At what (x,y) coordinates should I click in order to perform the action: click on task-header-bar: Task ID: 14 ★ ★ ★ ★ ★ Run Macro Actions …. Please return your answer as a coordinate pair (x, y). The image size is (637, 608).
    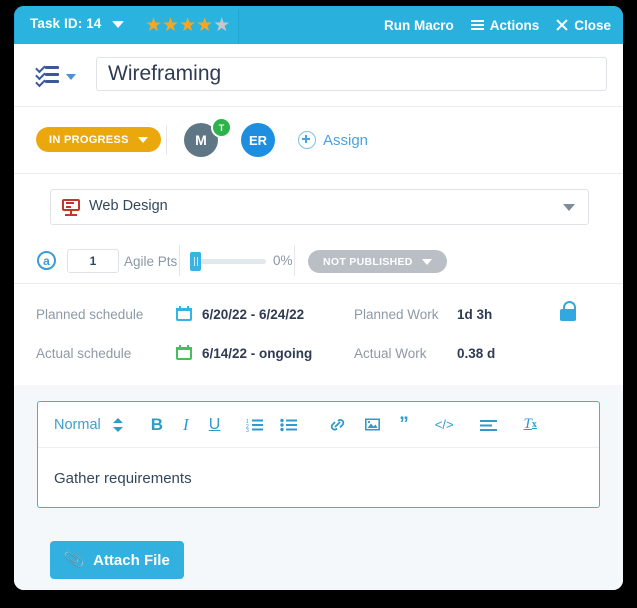
    Looking at the image, I should click on (318, 25).